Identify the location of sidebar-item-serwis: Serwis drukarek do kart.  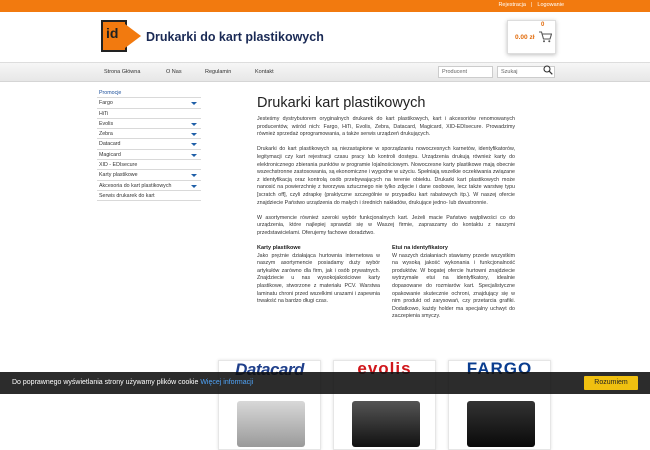
(149, 196).